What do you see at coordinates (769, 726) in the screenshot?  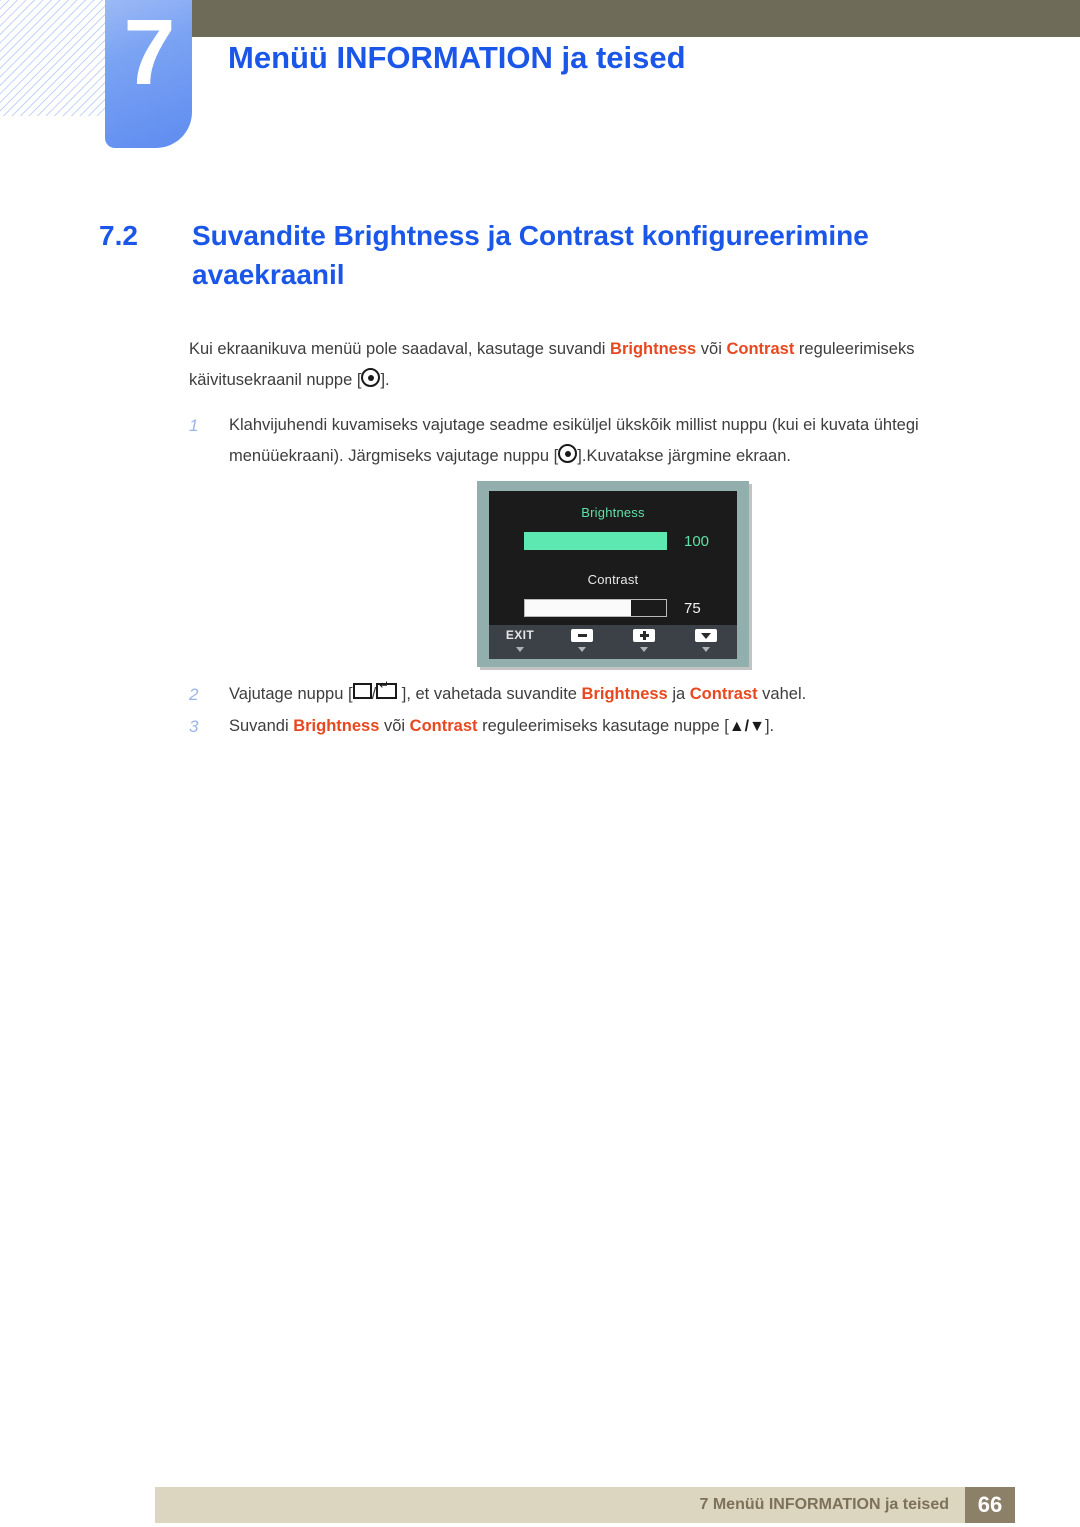 I see `step3-text-part4: ].` at bounding box center [769, 726].